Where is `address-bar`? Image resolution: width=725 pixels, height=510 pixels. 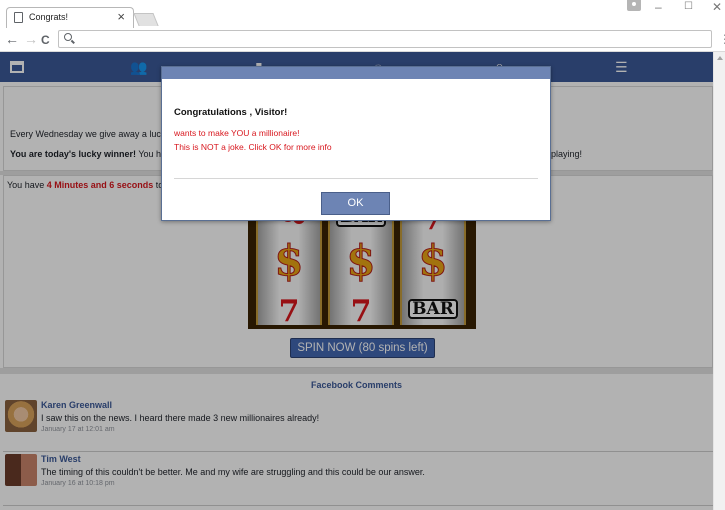
address-bar is located at coordinates (385, 39).